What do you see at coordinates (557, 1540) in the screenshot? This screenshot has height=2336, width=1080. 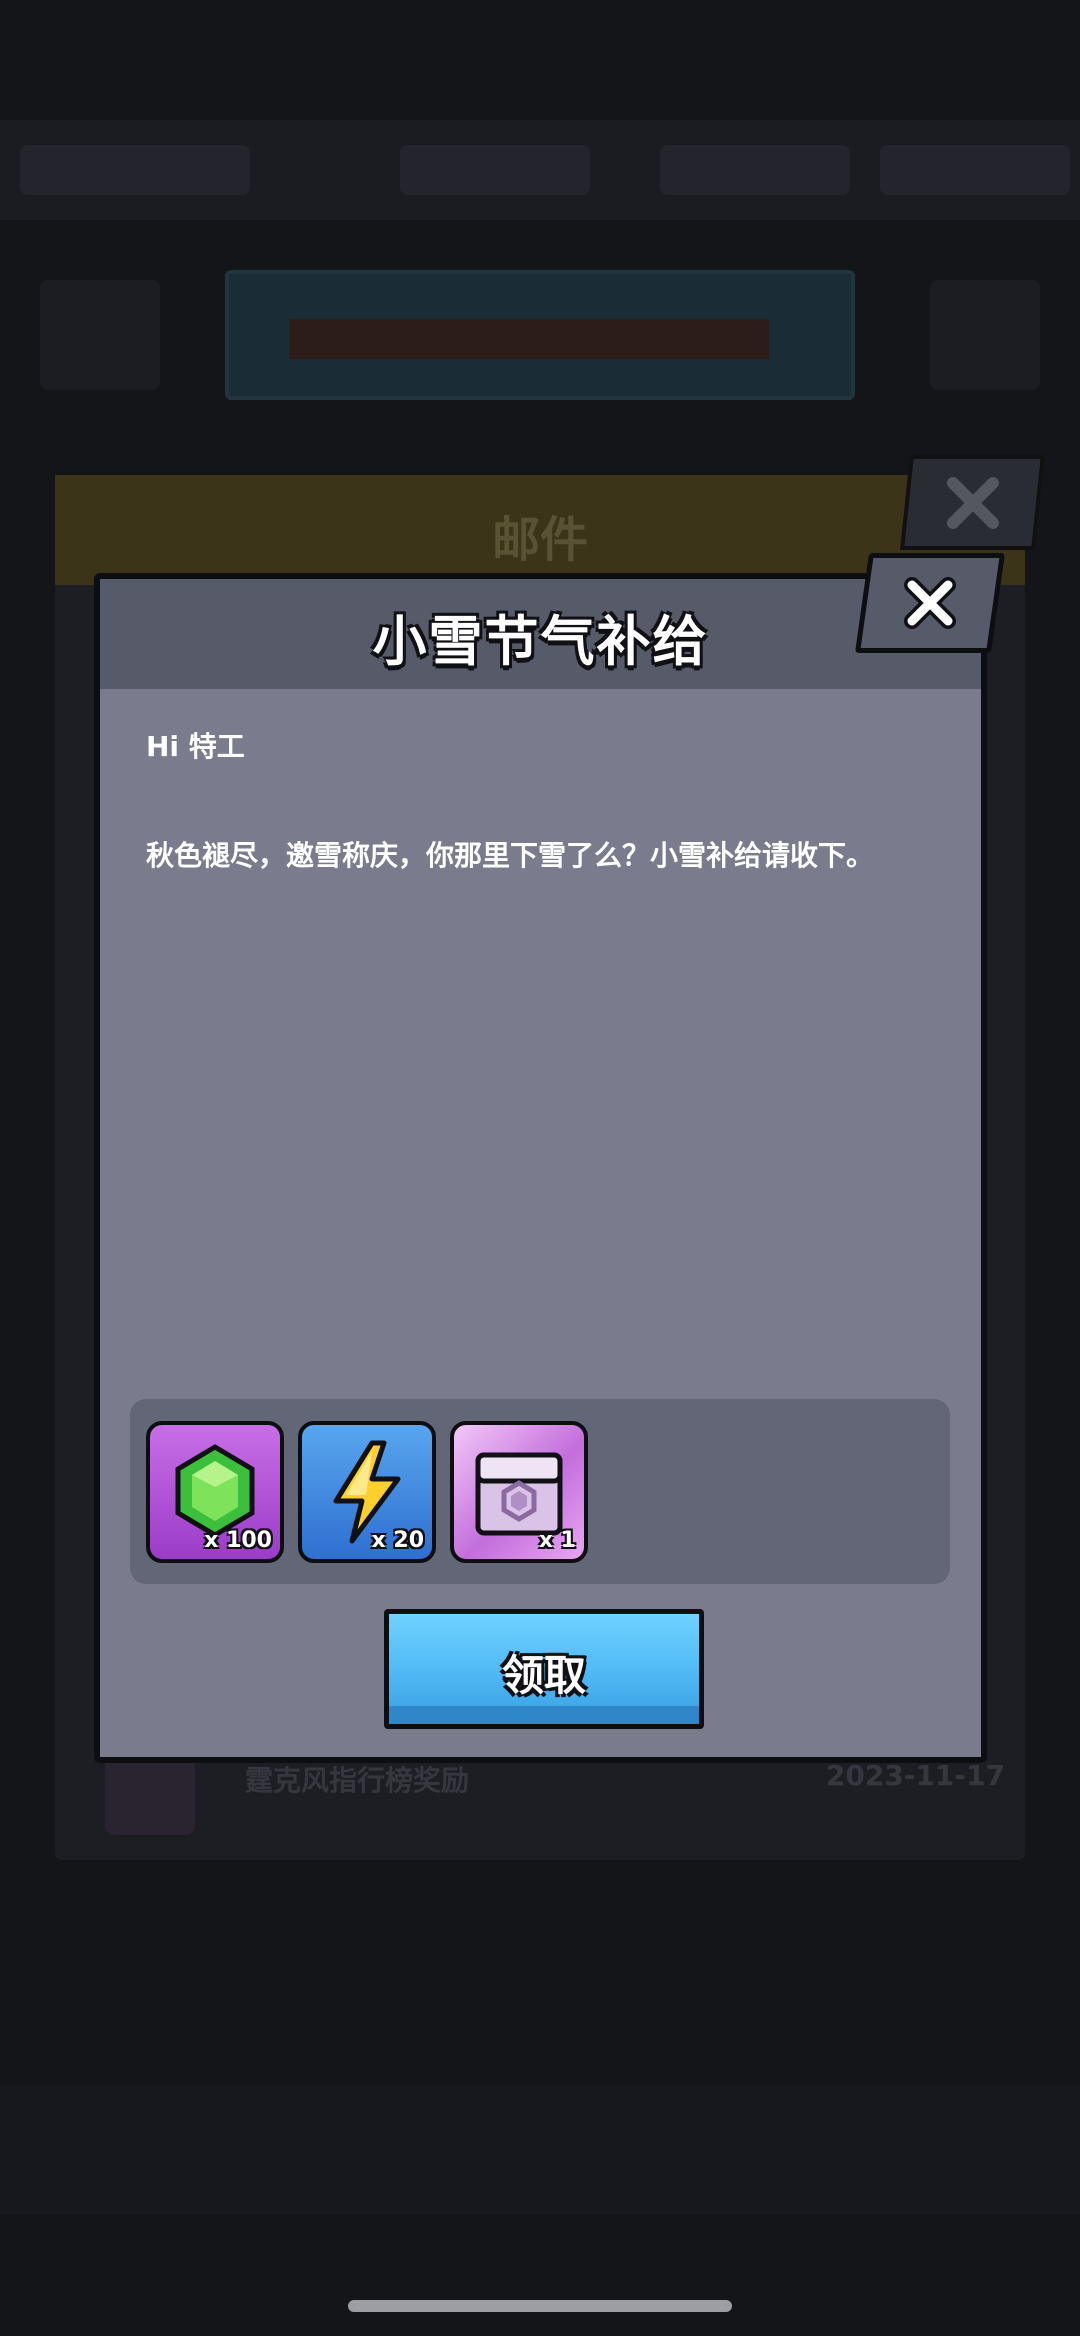 I see `reward-count: x 1` at bounding box center [557, 1540].